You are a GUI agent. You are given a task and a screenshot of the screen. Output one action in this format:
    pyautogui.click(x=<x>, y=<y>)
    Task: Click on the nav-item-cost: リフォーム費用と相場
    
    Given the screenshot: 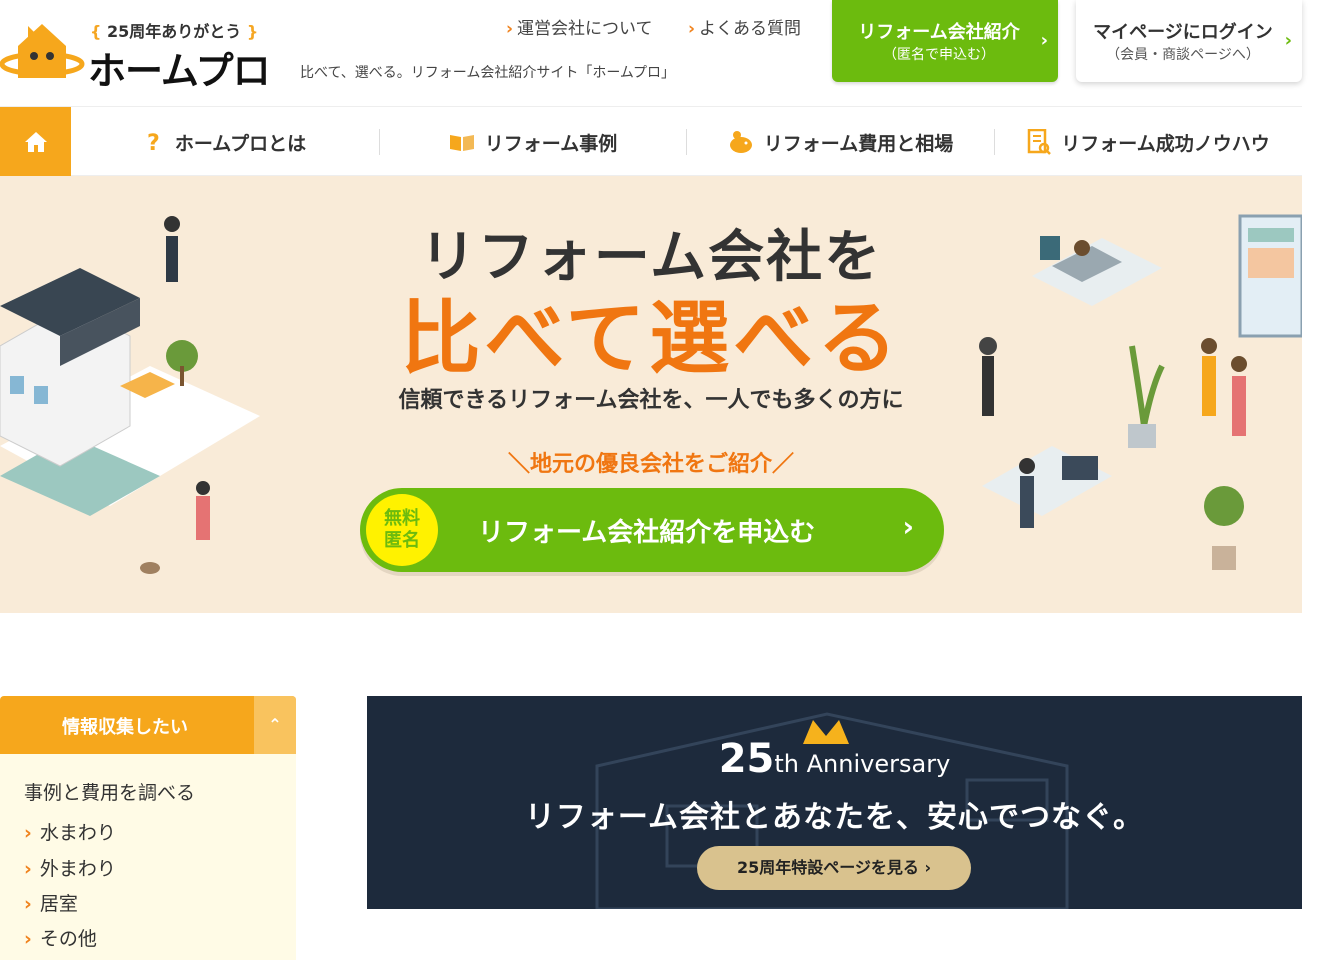 What is the action you would take?
    pyautogui.click(x=840, y=142)
    